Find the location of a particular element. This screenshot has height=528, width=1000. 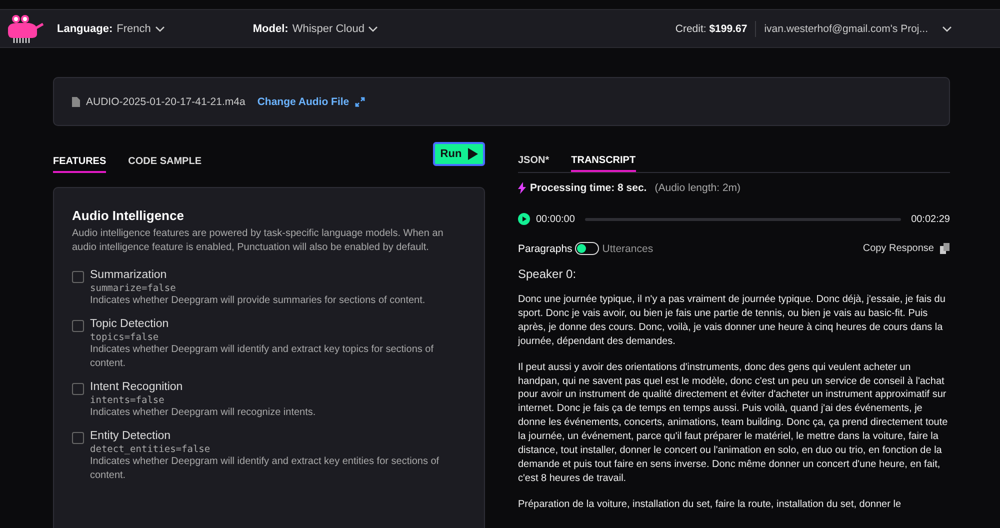

feature-parameter: summarize=false is located at coordinates (133, 288).